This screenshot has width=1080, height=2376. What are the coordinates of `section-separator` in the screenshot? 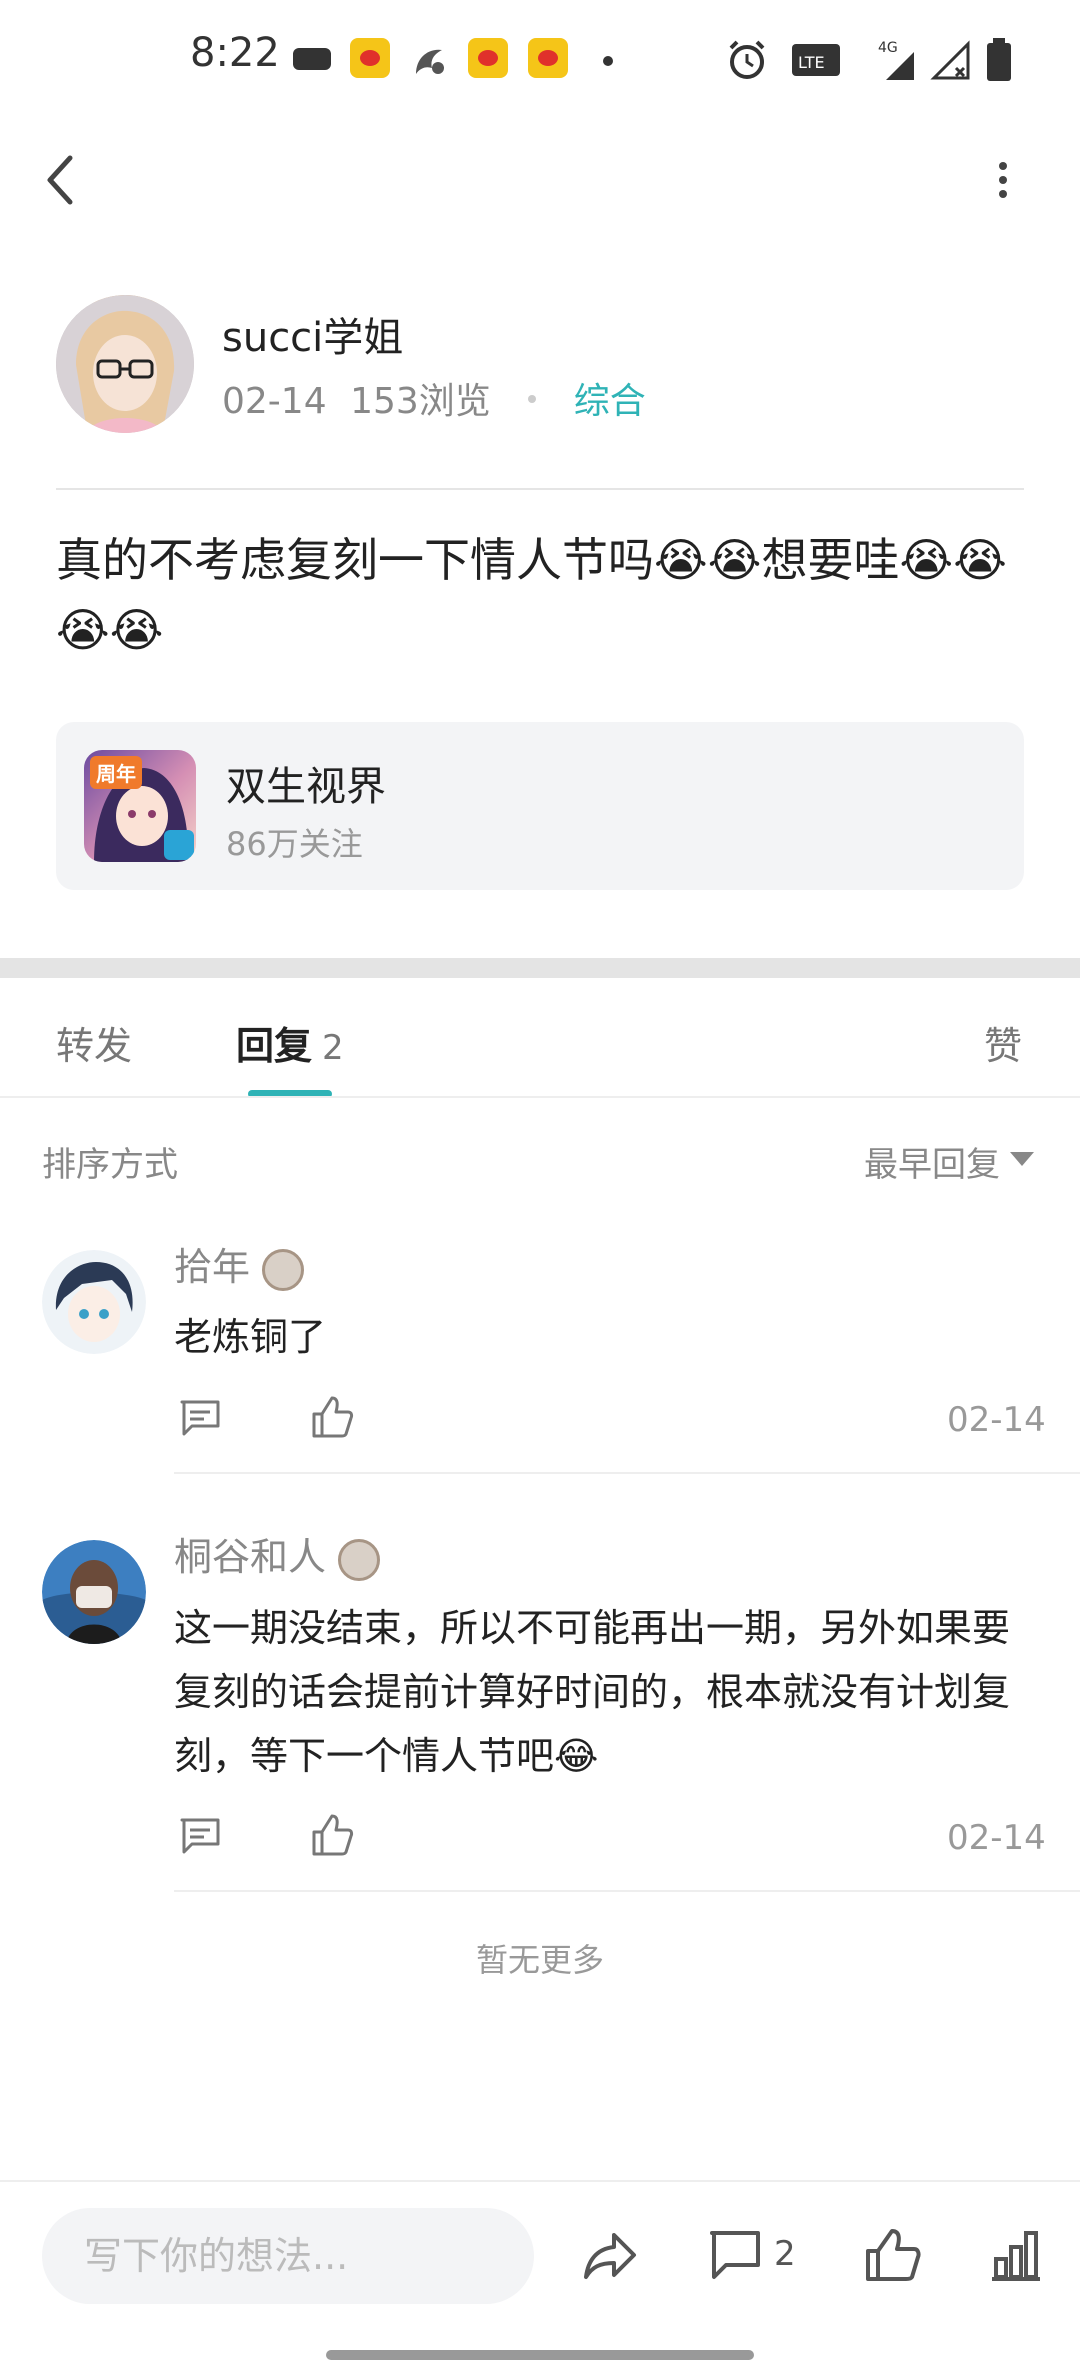 It's located at (540, 968).